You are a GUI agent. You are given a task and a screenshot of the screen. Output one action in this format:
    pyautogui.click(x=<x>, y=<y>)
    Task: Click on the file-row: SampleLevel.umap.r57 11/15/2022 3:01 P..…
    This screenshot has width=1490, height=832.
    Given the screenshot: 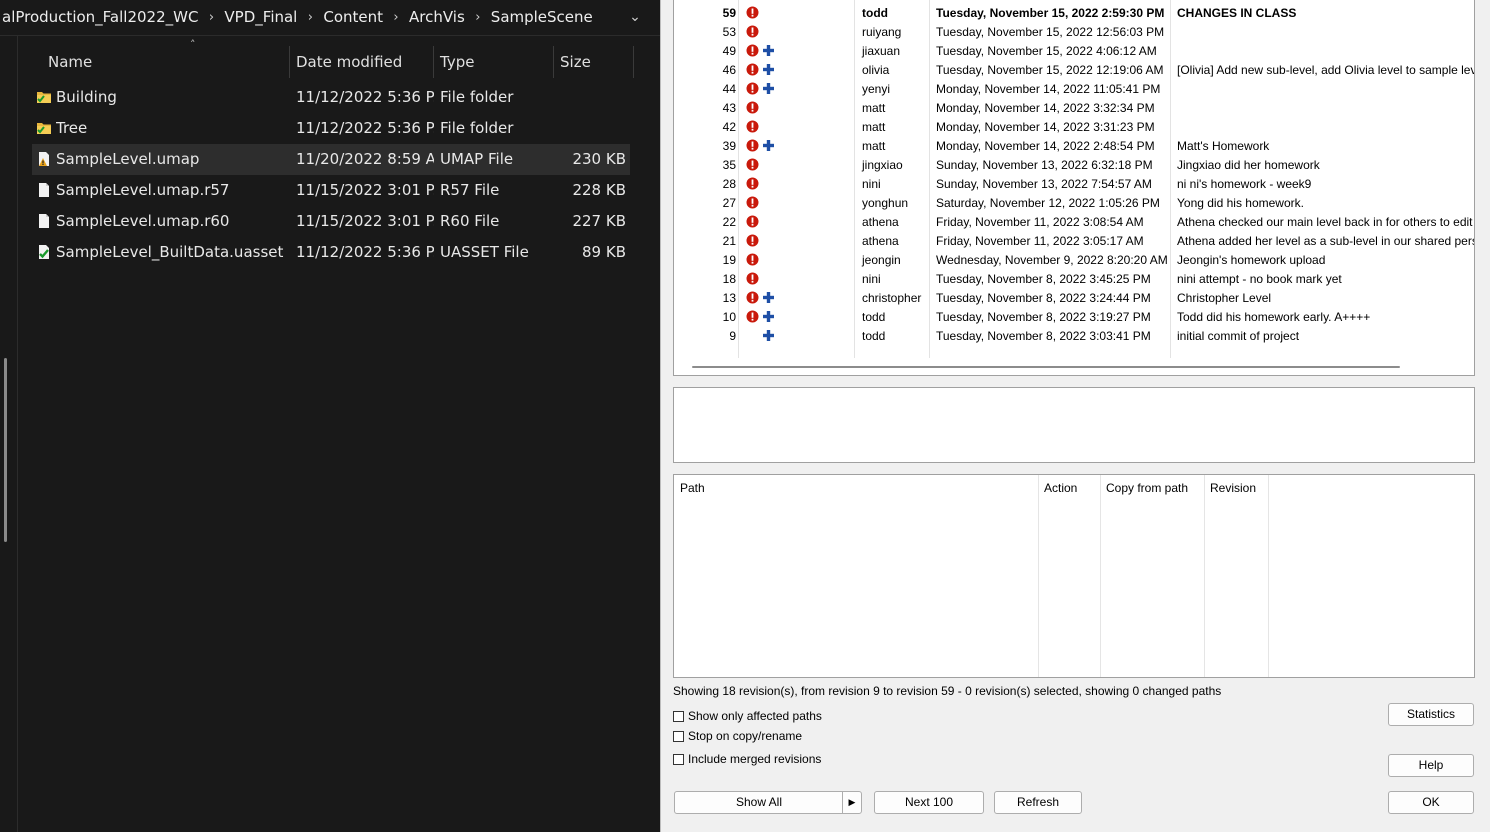 What is the action you would take?
    pyautogui.click(x=331, y=190)
    